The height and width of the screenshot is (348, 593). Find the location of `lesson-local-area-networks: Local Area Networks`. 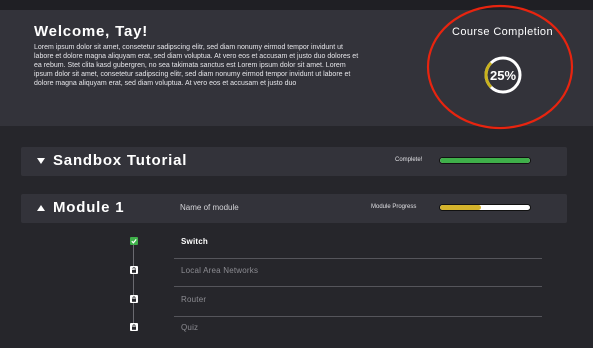

lesson-local-area-networks: Local Area Networks is located at coordinates (219, 270).